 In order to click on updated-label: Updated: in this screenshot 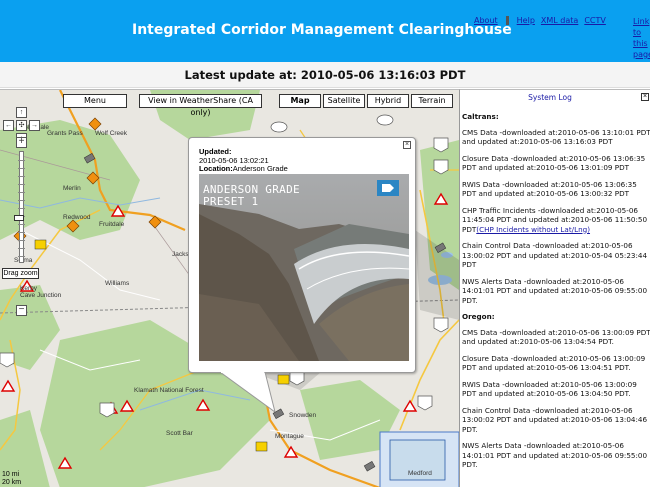, I will do `click(215, 151)`.